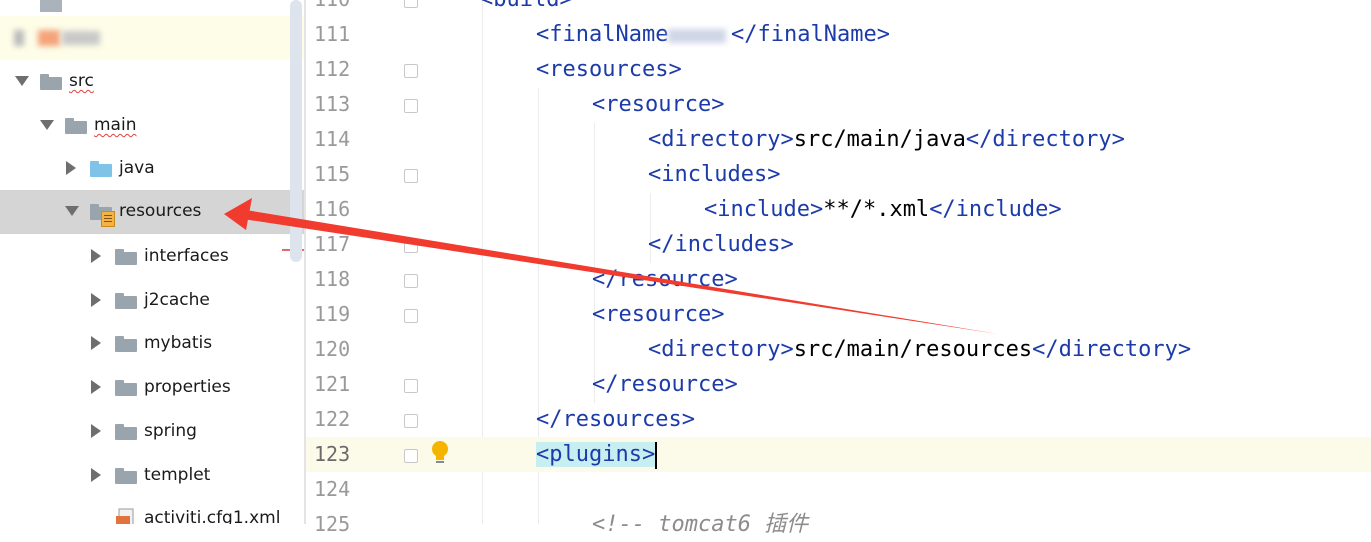 The height and width of the screenshot is (542, 1371). Describe the element at coordinates (656, 455) in the screenshot. I see `text-caret` at that location.